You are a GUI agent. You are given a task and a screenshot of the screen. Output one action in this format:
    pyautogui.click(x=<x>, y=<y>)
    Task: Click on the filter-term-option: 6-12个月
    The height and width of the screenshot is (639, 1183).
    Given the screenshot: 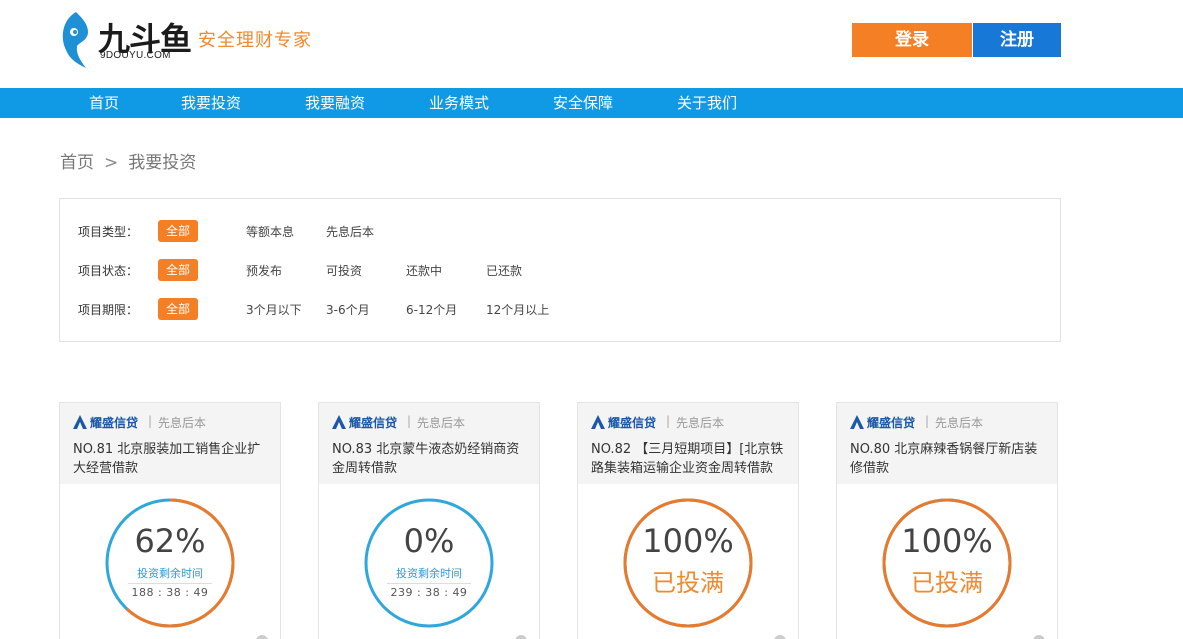 What is the action you would take?
    pyautogui.click(x=431, y=309)
    